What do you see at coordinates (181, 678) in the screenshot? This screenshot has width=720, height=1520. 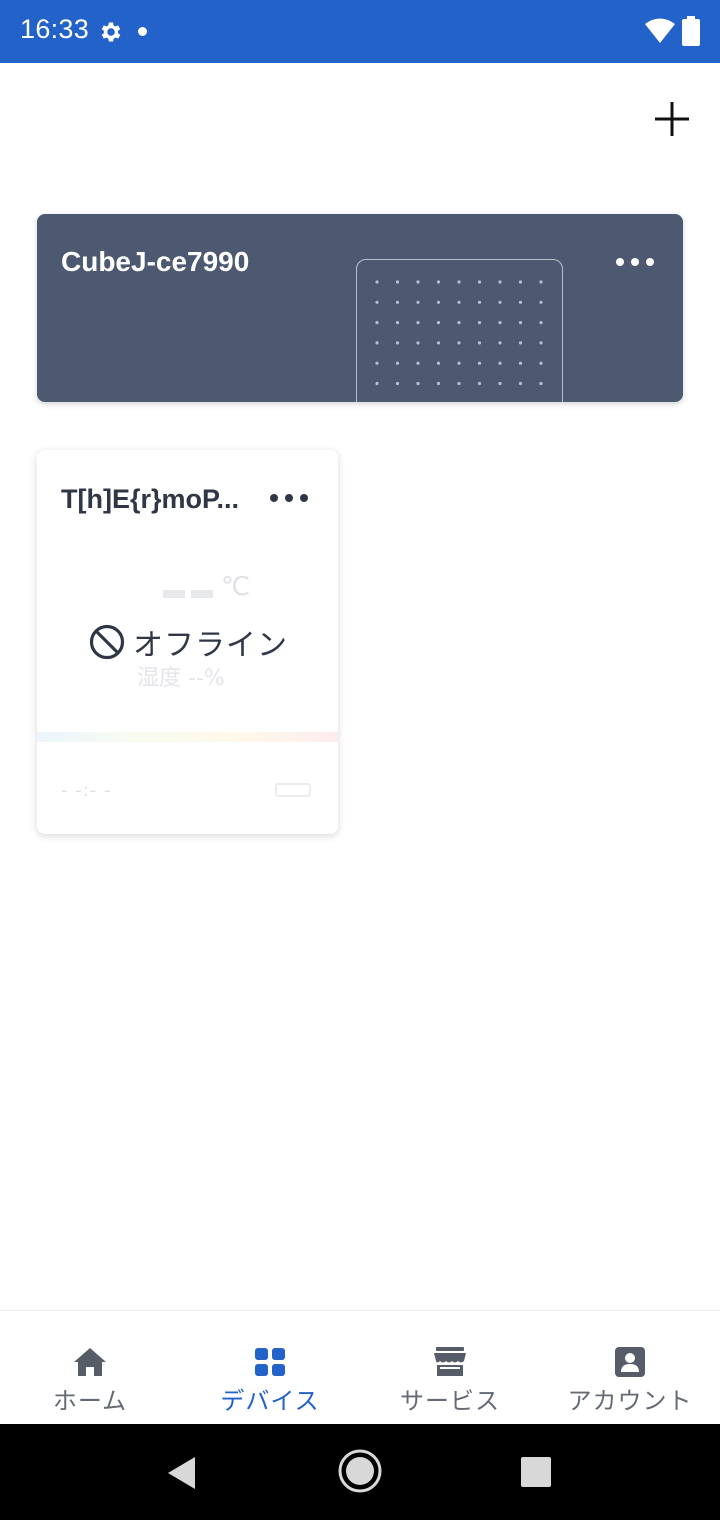 I see `humidity-value: 湿度 --%` at bounding box center [181, 678].